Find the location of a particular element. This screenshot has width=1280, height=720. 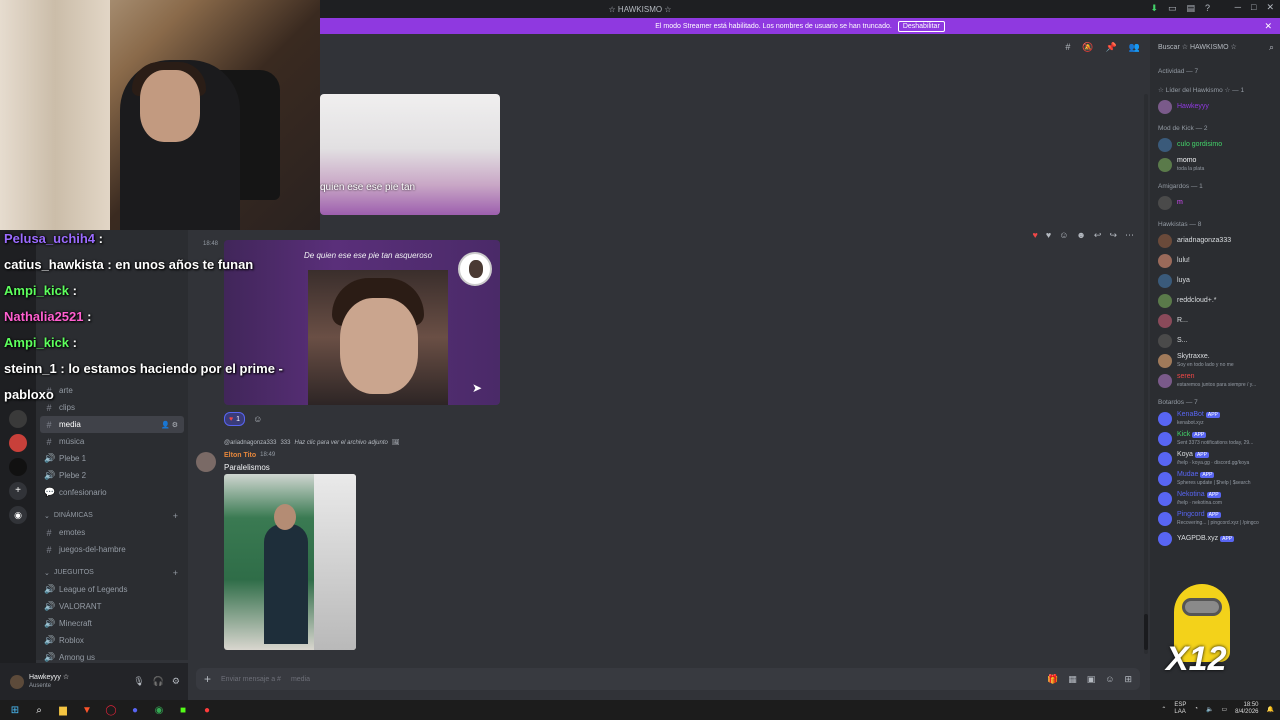

scrollbar is located at coordinates (1146, 374).